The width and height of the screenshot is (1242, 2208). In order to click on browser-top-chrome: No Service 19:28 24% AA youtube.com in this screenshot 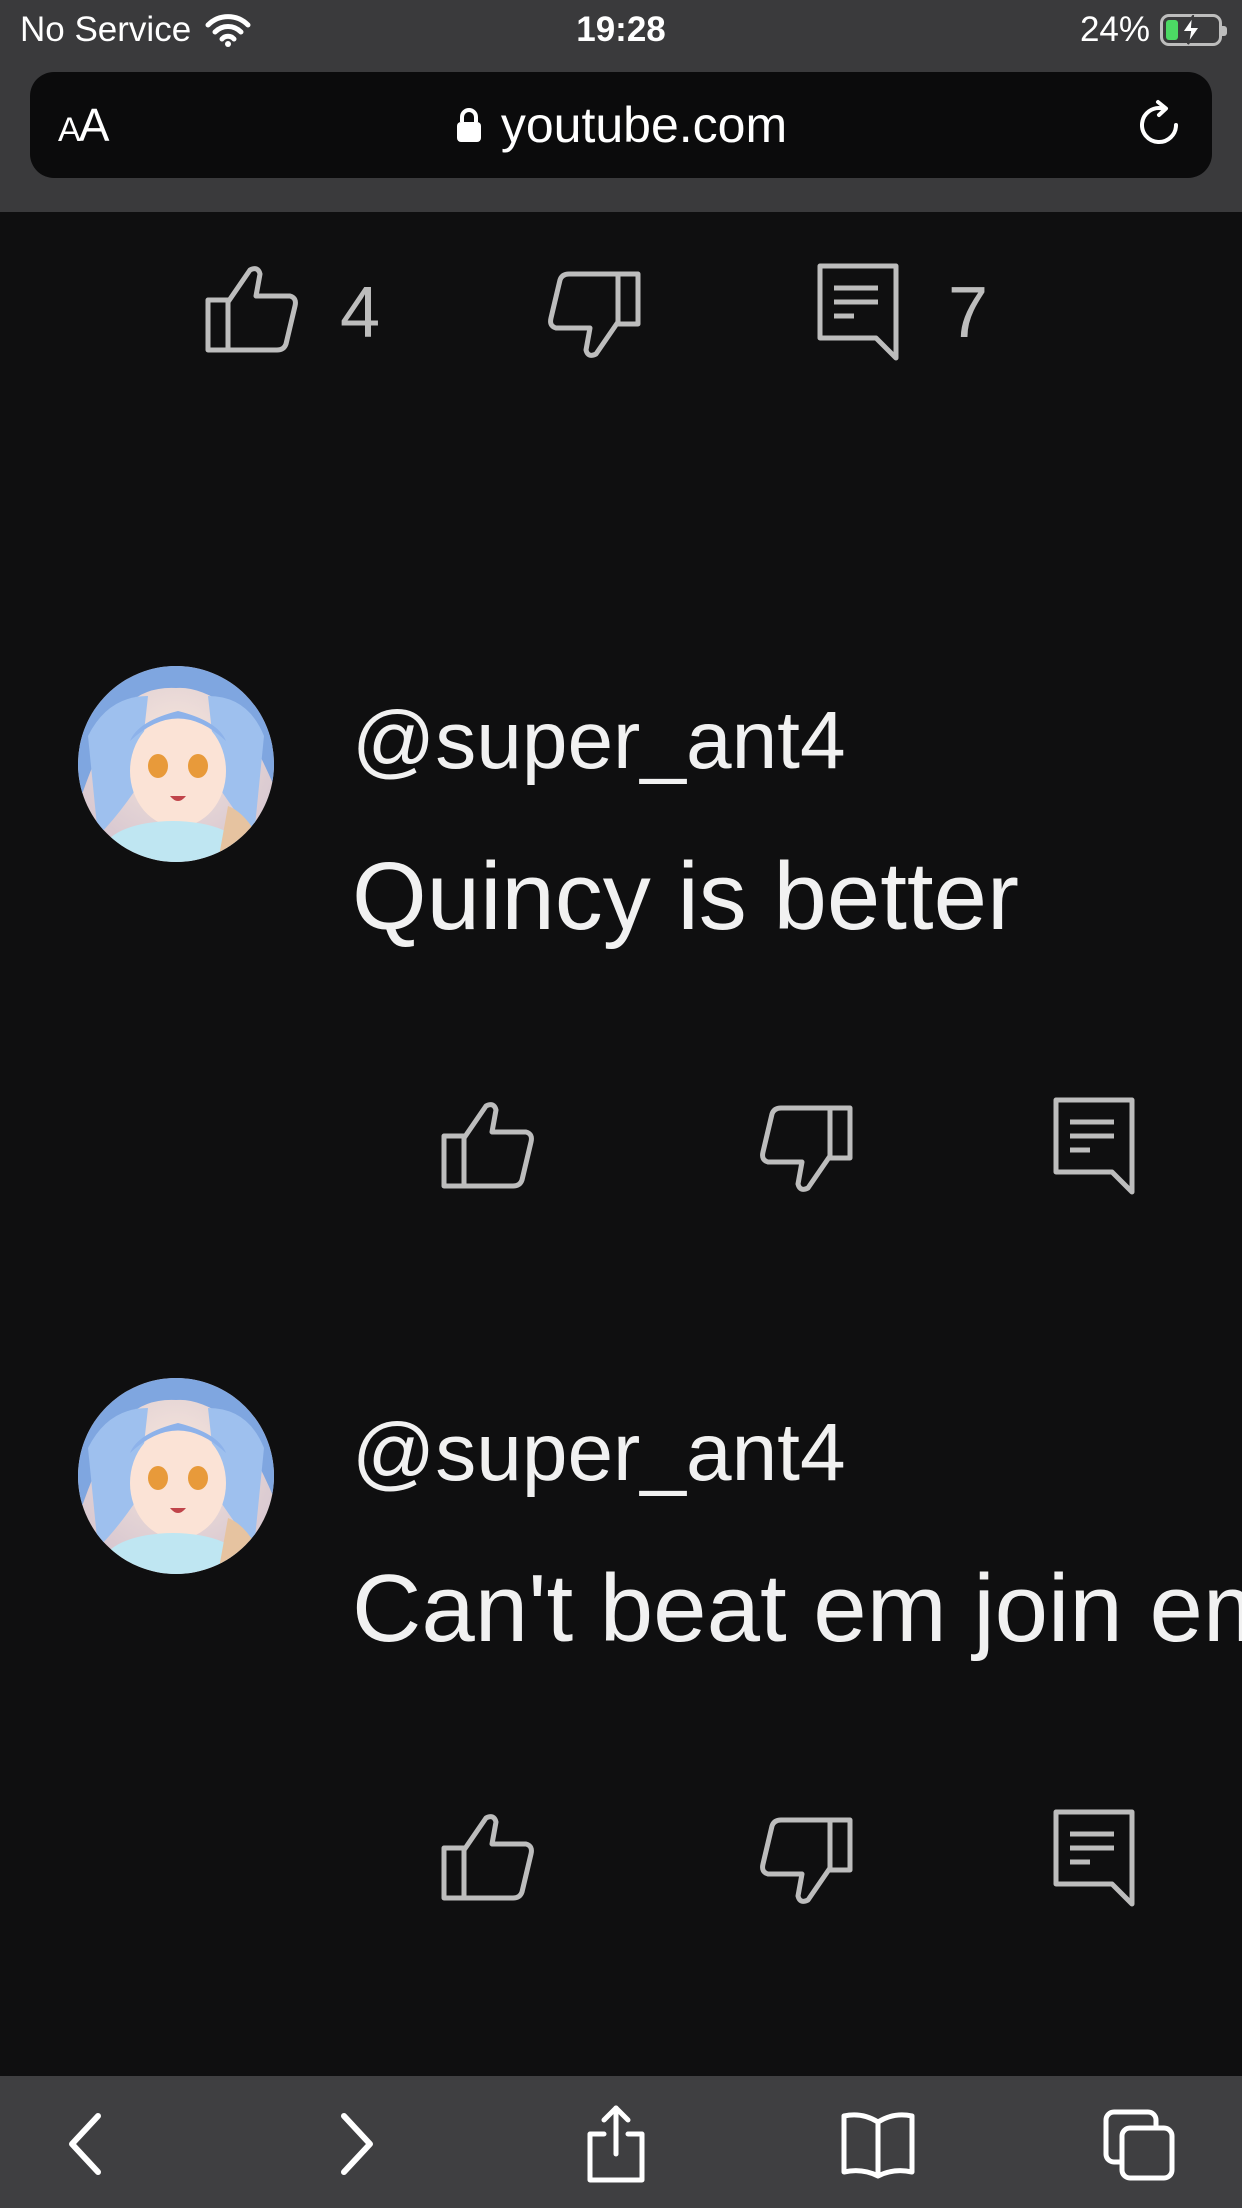, I will do `click(621, 106)`.